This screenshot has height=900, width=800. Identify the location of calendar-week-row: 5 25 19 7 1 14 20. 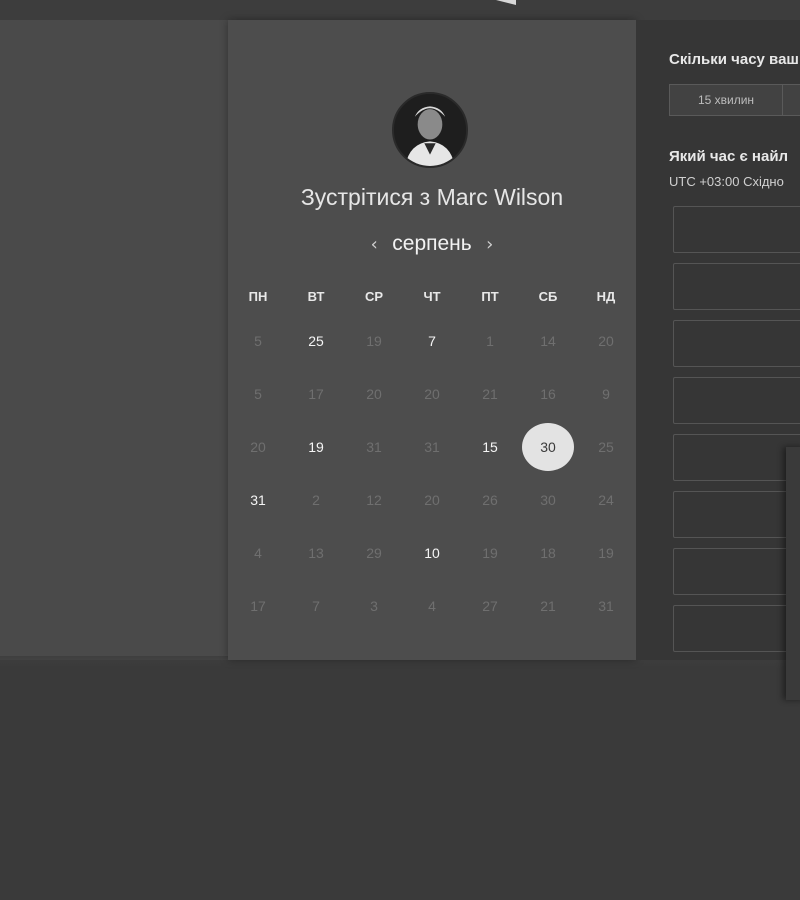
(432, 340).